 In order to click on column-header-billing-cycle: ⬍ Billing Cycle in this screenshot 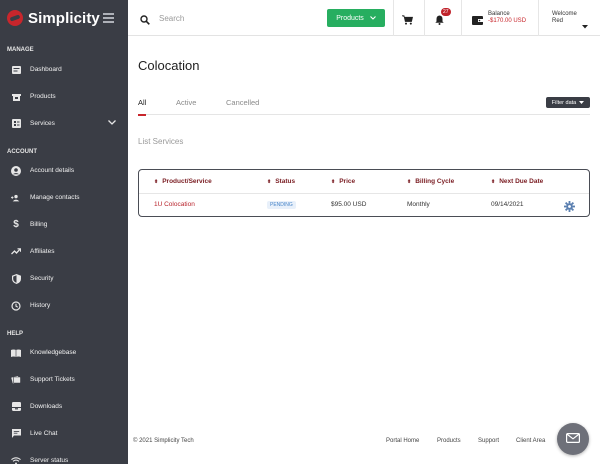, I will do `click(430, 181)`.